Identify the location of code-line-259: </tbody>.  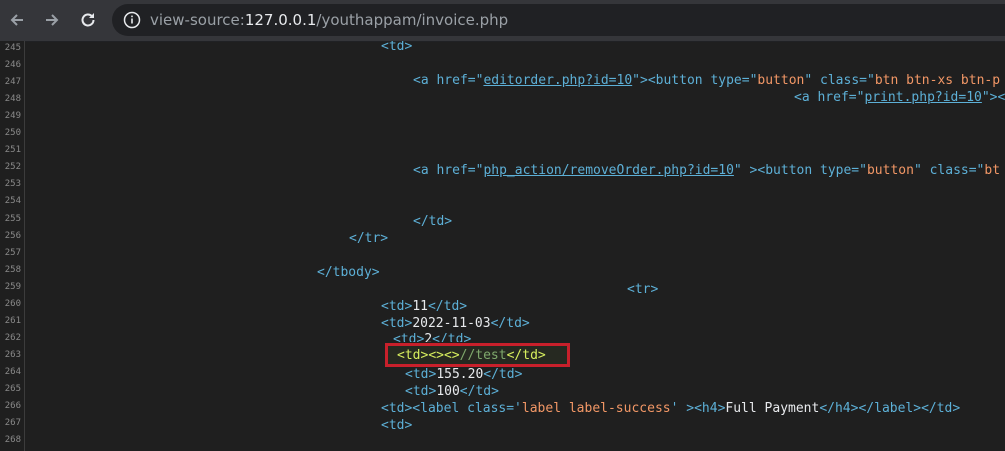
(348, 273).